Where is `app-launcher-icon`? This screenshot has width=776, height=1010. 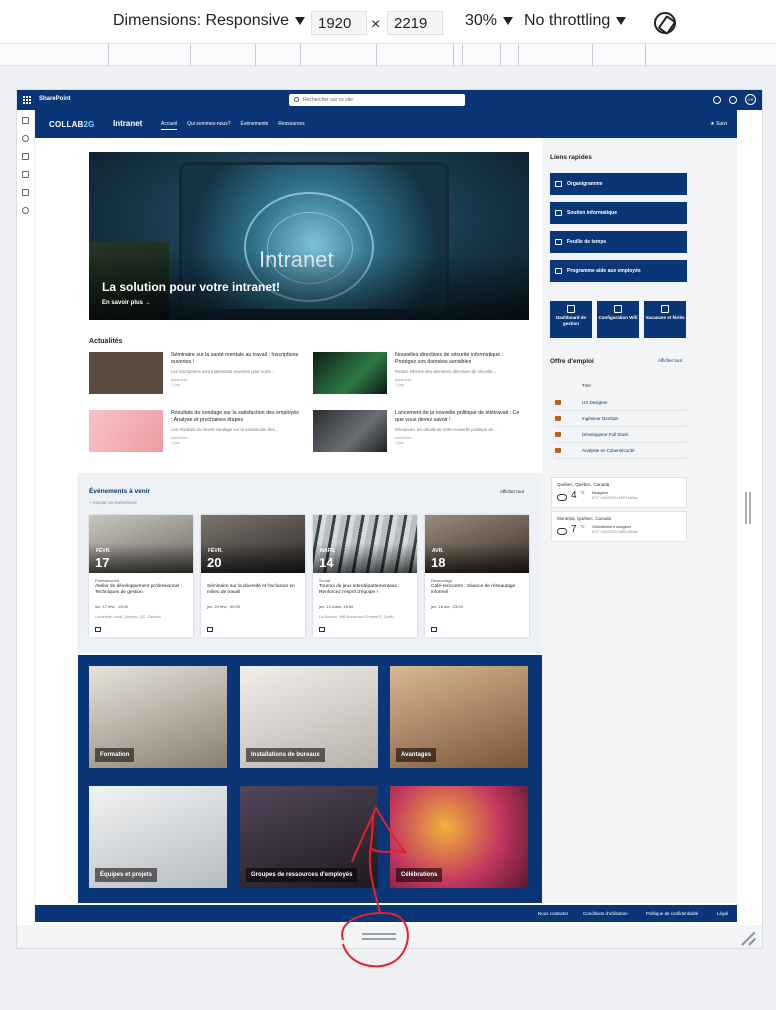 app-launcher-icon is located at coordinates (27, 100).